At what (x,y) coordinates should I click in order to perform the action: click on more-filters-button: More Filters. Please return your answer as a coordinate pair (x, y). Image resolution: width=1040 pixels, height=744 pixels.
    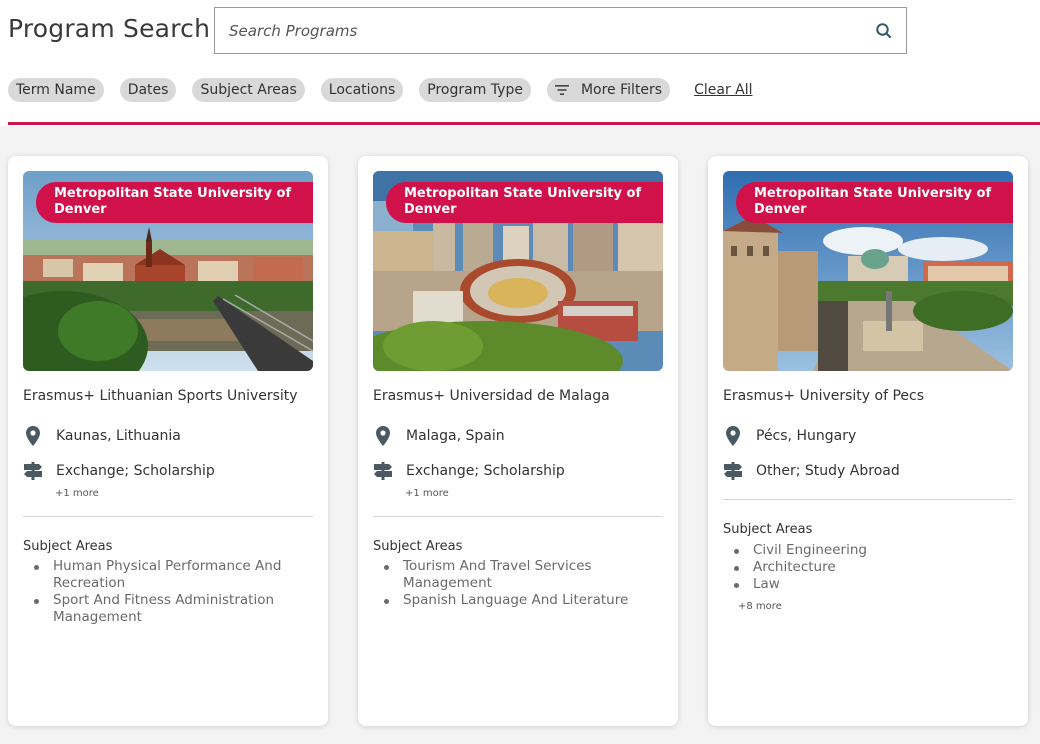
    Looking at the image, I should click on (608, 90).